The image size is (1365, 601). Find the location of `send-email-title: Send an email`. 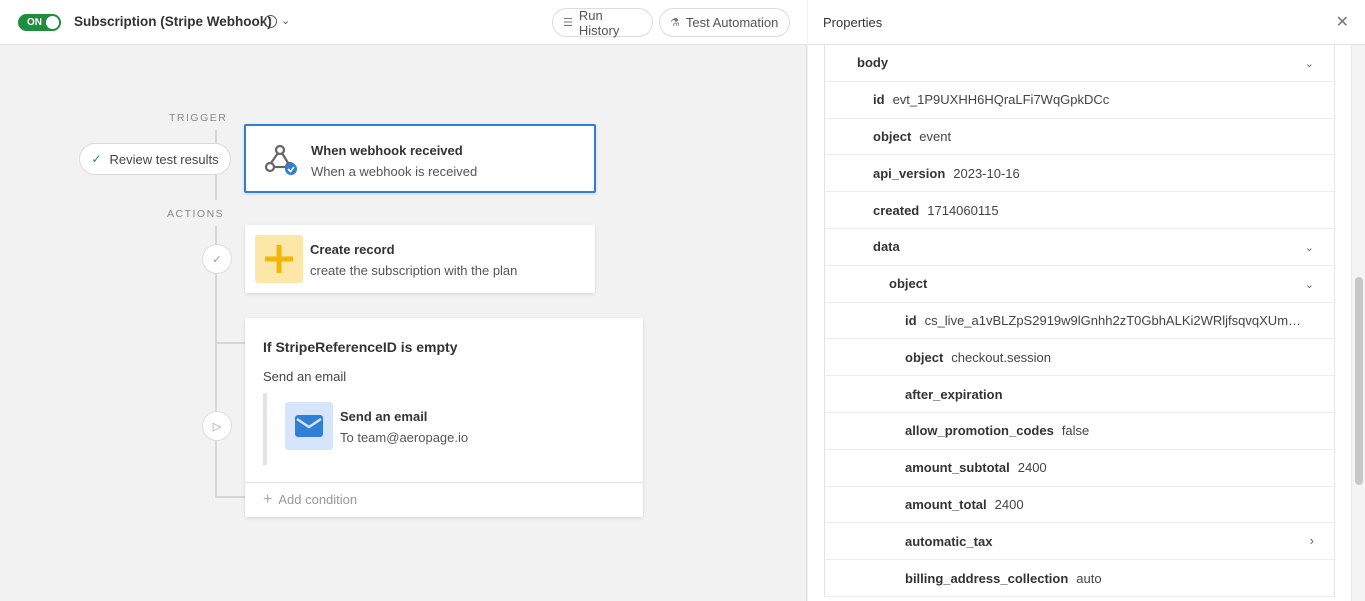

send-email-title: Send an email is located at coordinates (384, 416).